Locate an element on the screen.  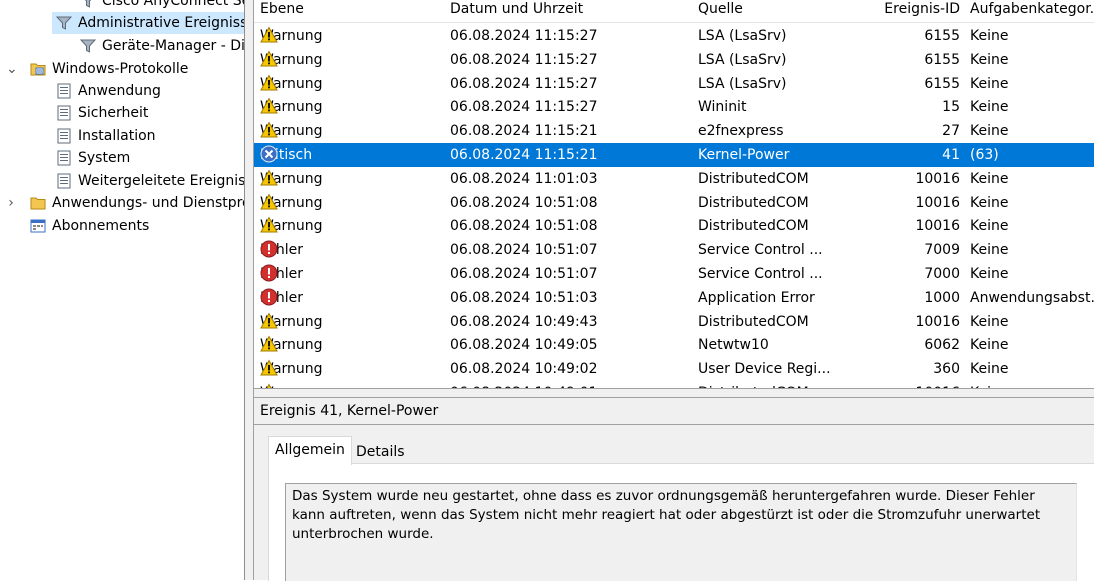
tree-item-label: Installation is located at coordinates (117, 136).